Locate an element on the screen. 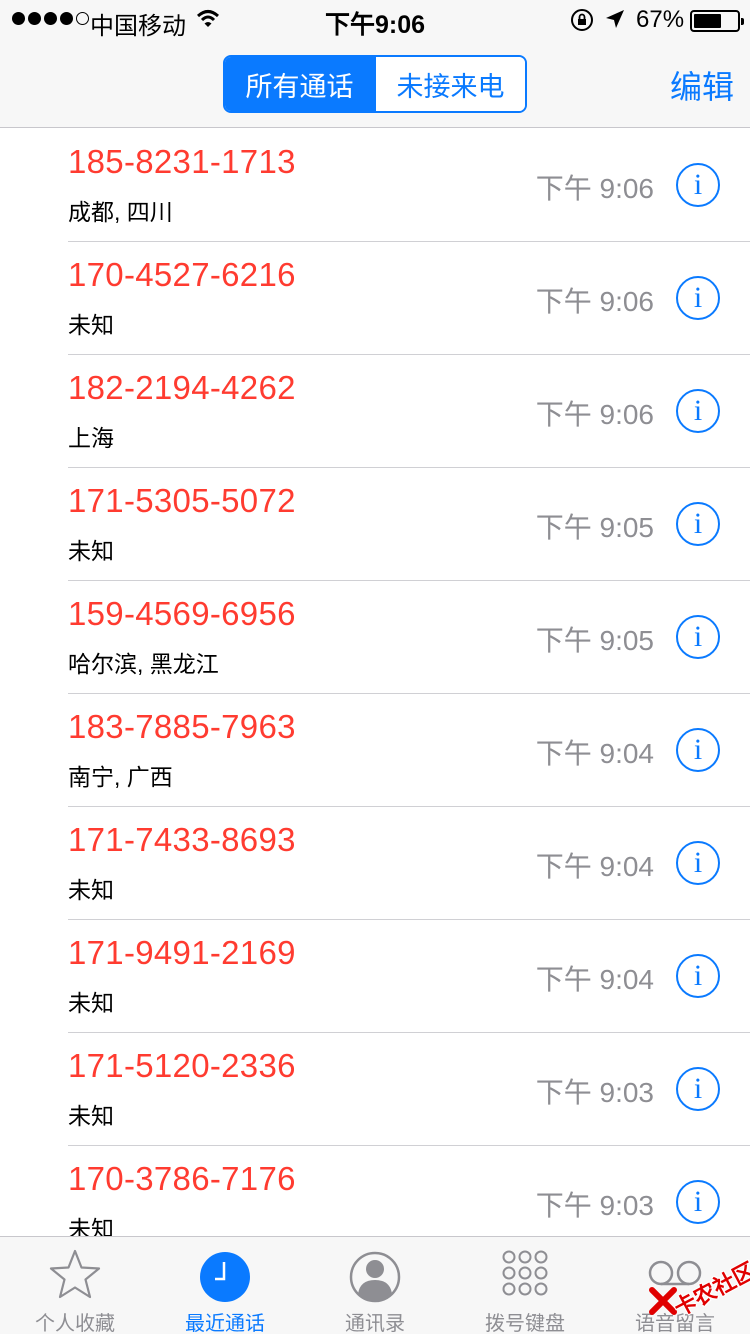 This screenshot has height=1334, width=750. tab-label: 最近通话 is located at coordinates (225, 1323).